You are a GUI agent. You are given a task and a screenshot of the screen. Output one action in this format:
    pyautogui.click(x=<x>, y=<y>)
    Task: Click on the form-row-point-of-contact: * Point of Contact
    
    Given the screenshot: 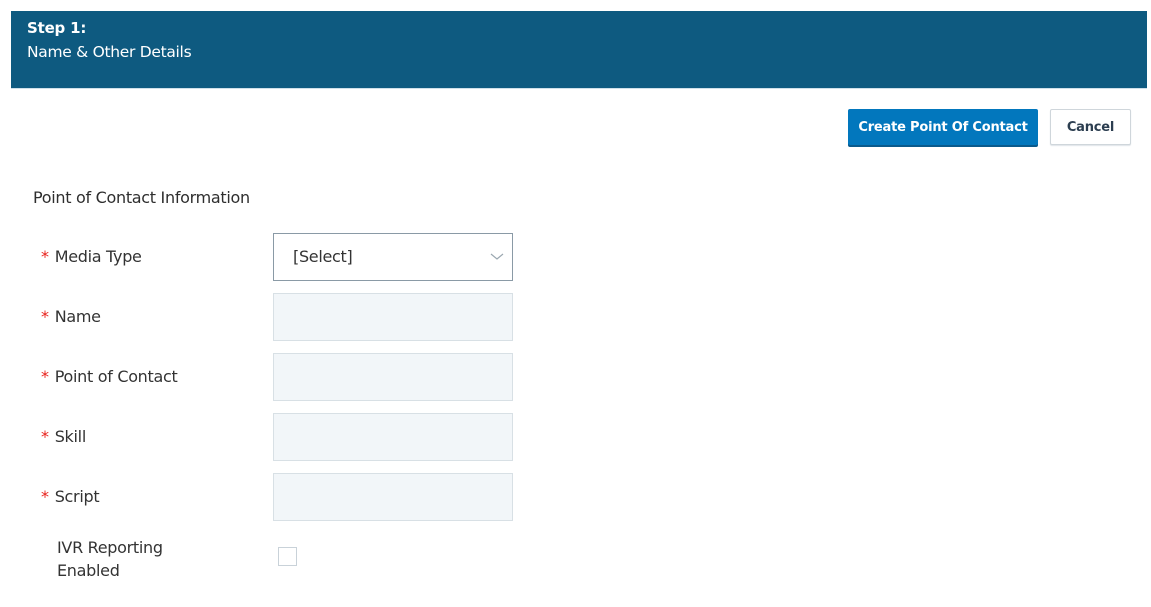 What is the action you would take?
    pyautogui.click(x=300, y=377)
    